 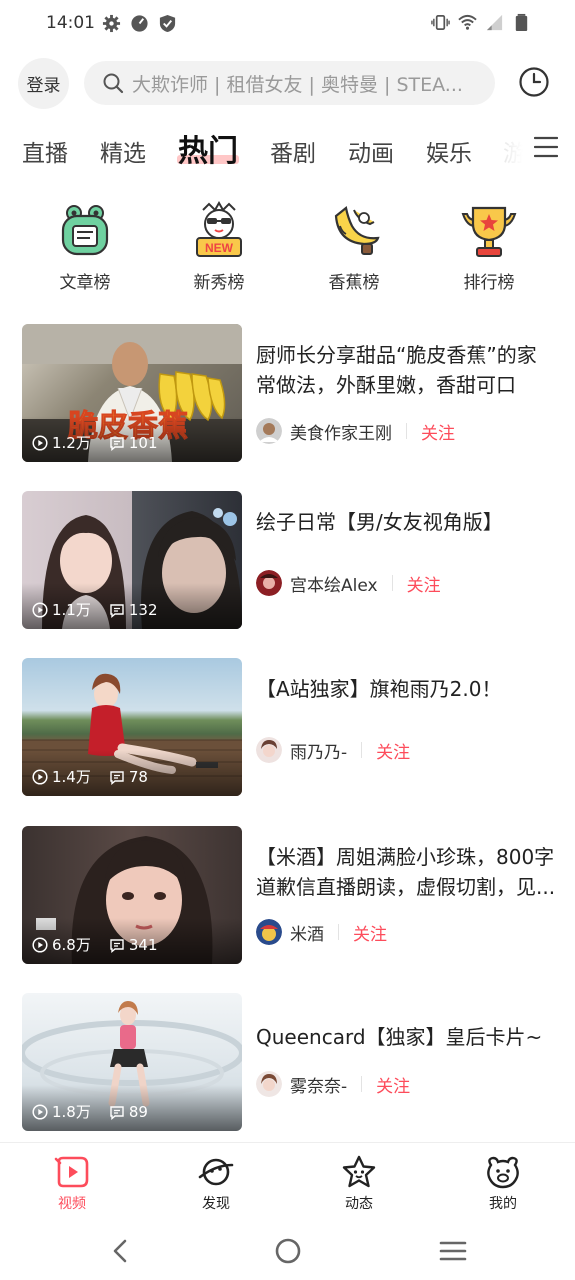 I want to click on nav-label: 视频, so click(x=72, y=1204).